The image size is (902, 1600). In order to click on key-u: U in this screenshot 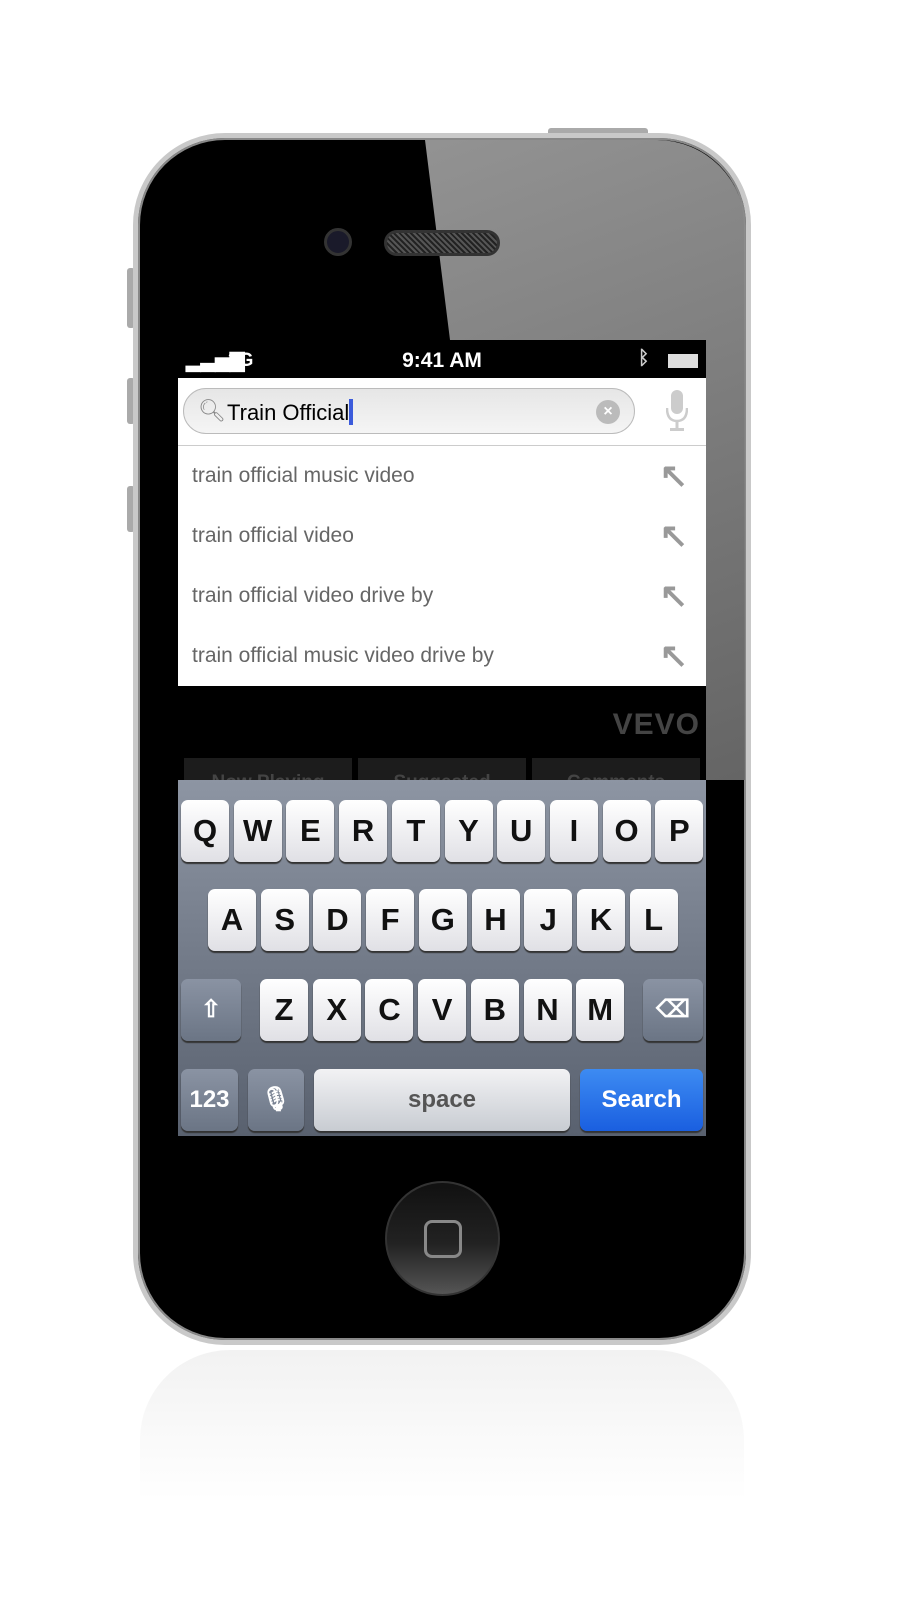, I will do `click(521, 831)`.